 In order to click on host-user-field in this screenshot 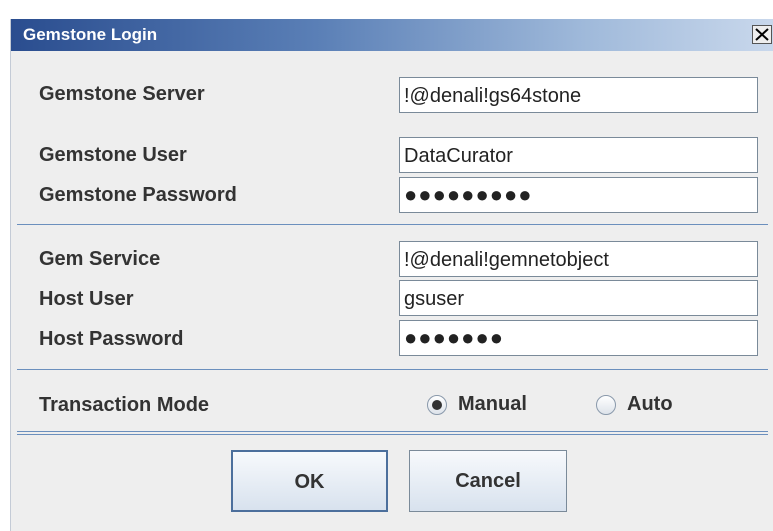, I will do `click(578, 298)`.